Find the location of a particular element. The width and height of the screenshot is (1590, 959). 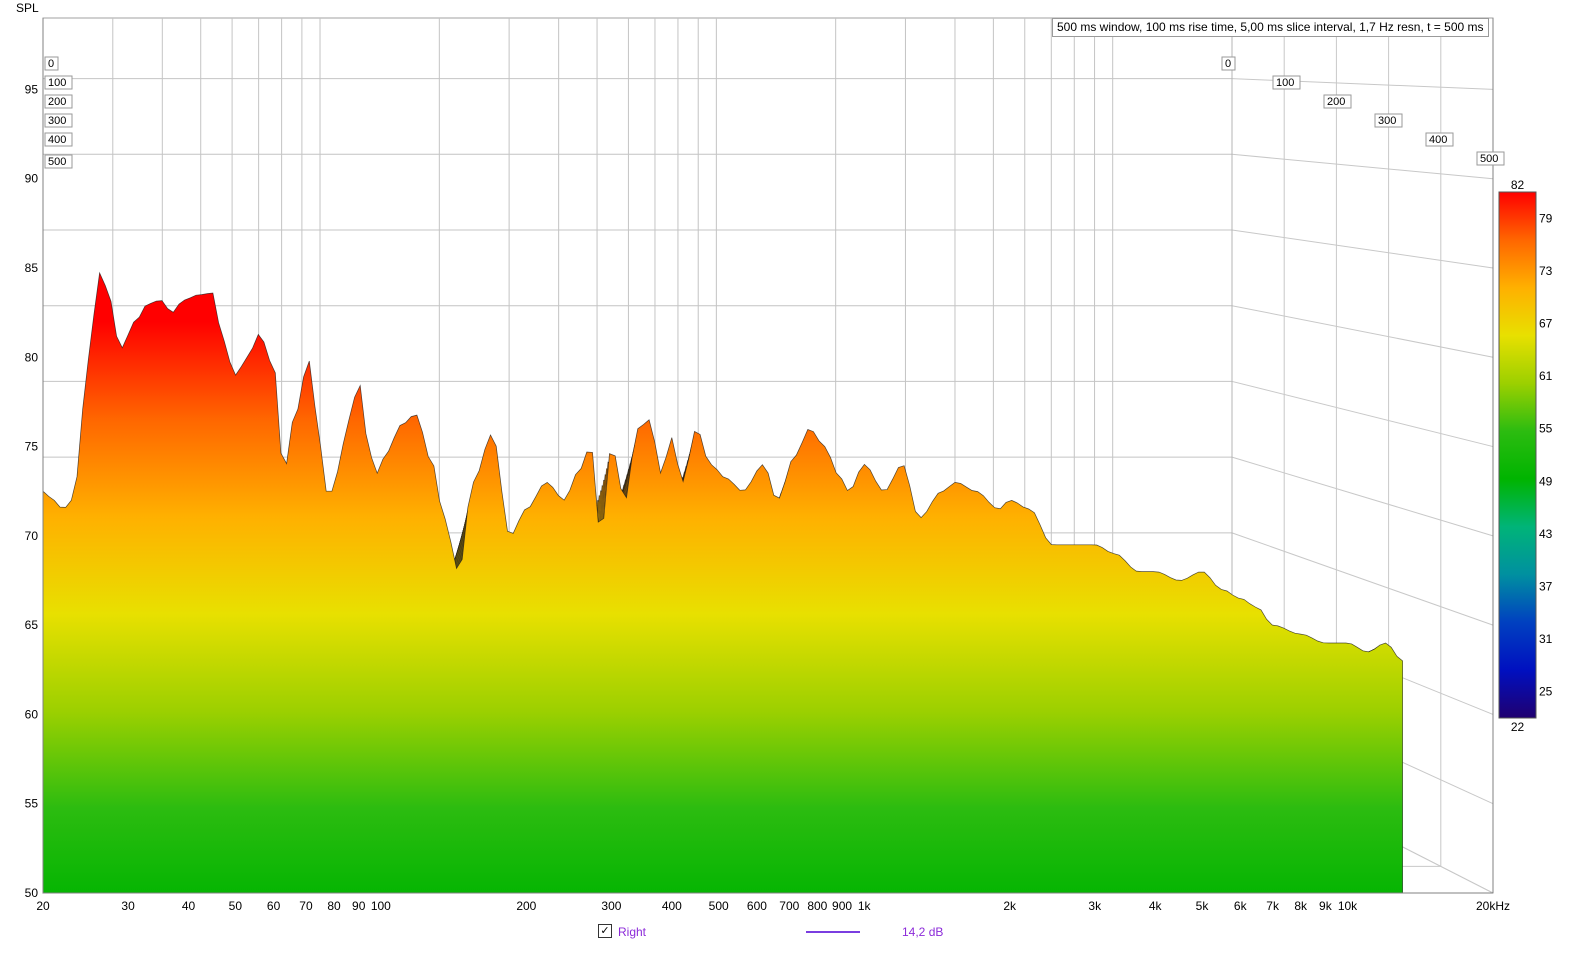

colorbar-label: 79 is located at coordinates (1546, 218).